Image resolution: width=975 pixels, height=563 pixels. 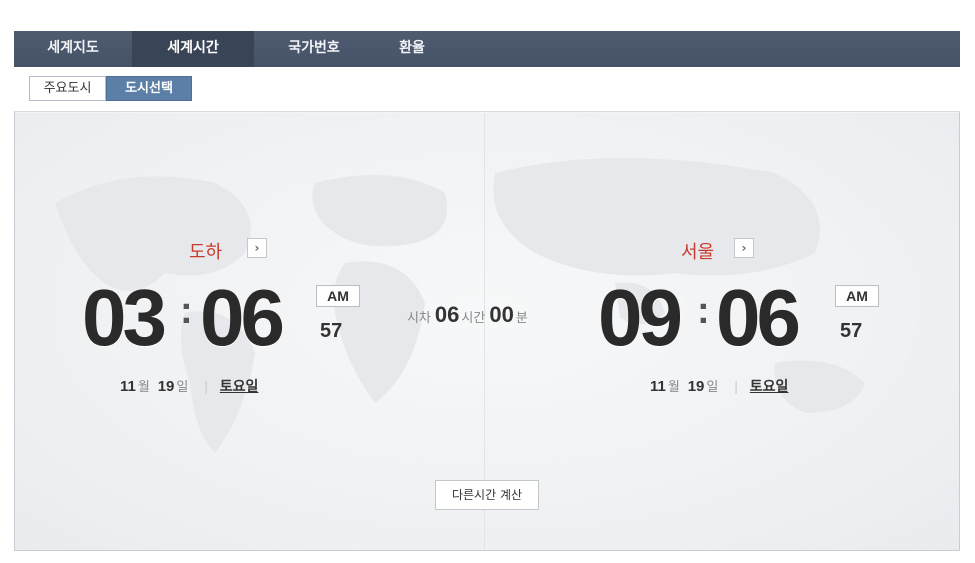 I want to click on tab-country-code: 국가번호, so click(x=314, y=49).